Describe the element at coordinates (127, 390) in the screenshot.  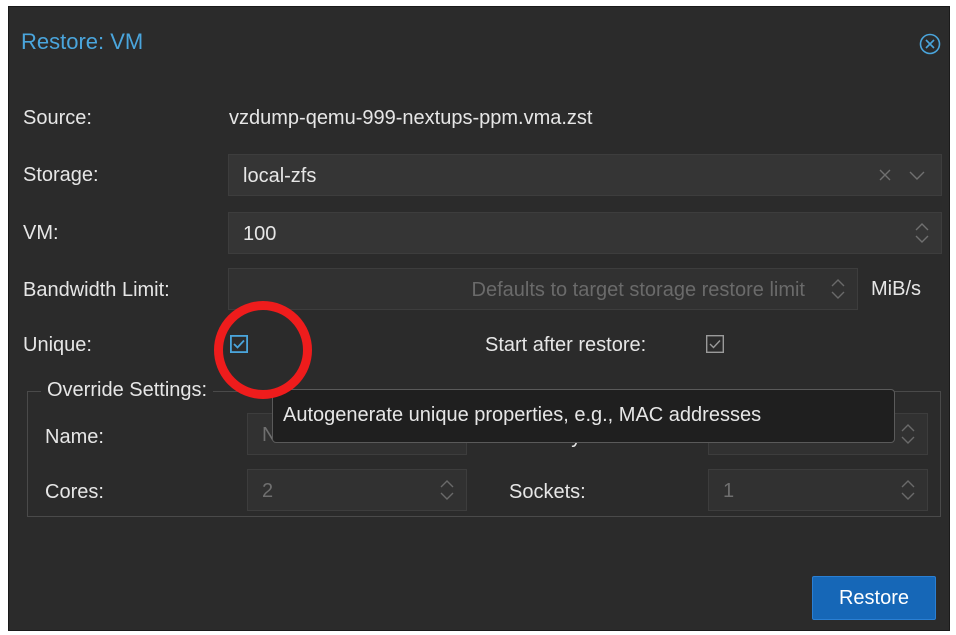
I see `override-settings-legend: Override Settings:` at that location.